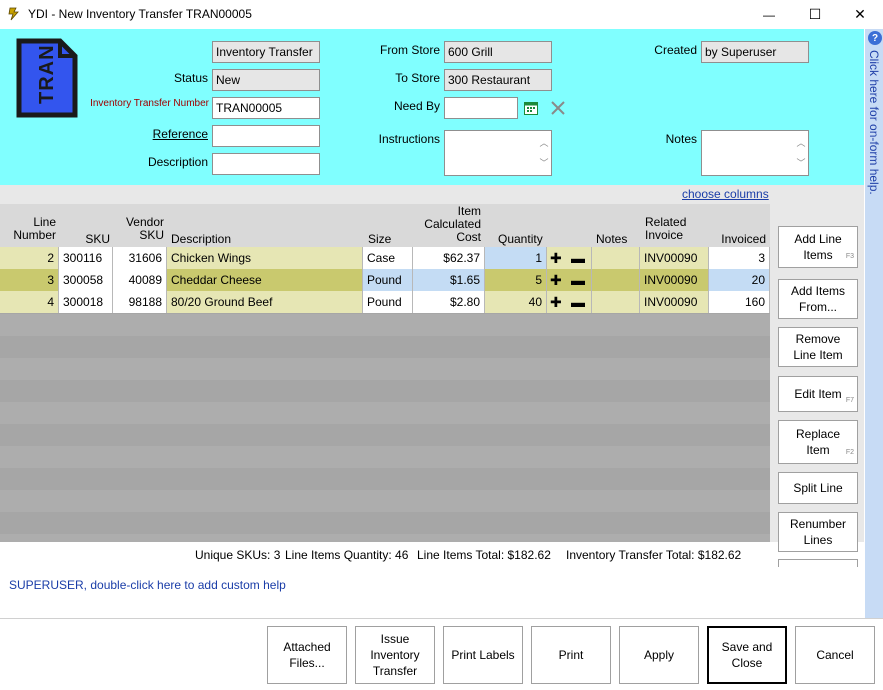 The width and height of the screenshot is (883, 690). I want to click on apply-label: Apply, so click(659, 655).